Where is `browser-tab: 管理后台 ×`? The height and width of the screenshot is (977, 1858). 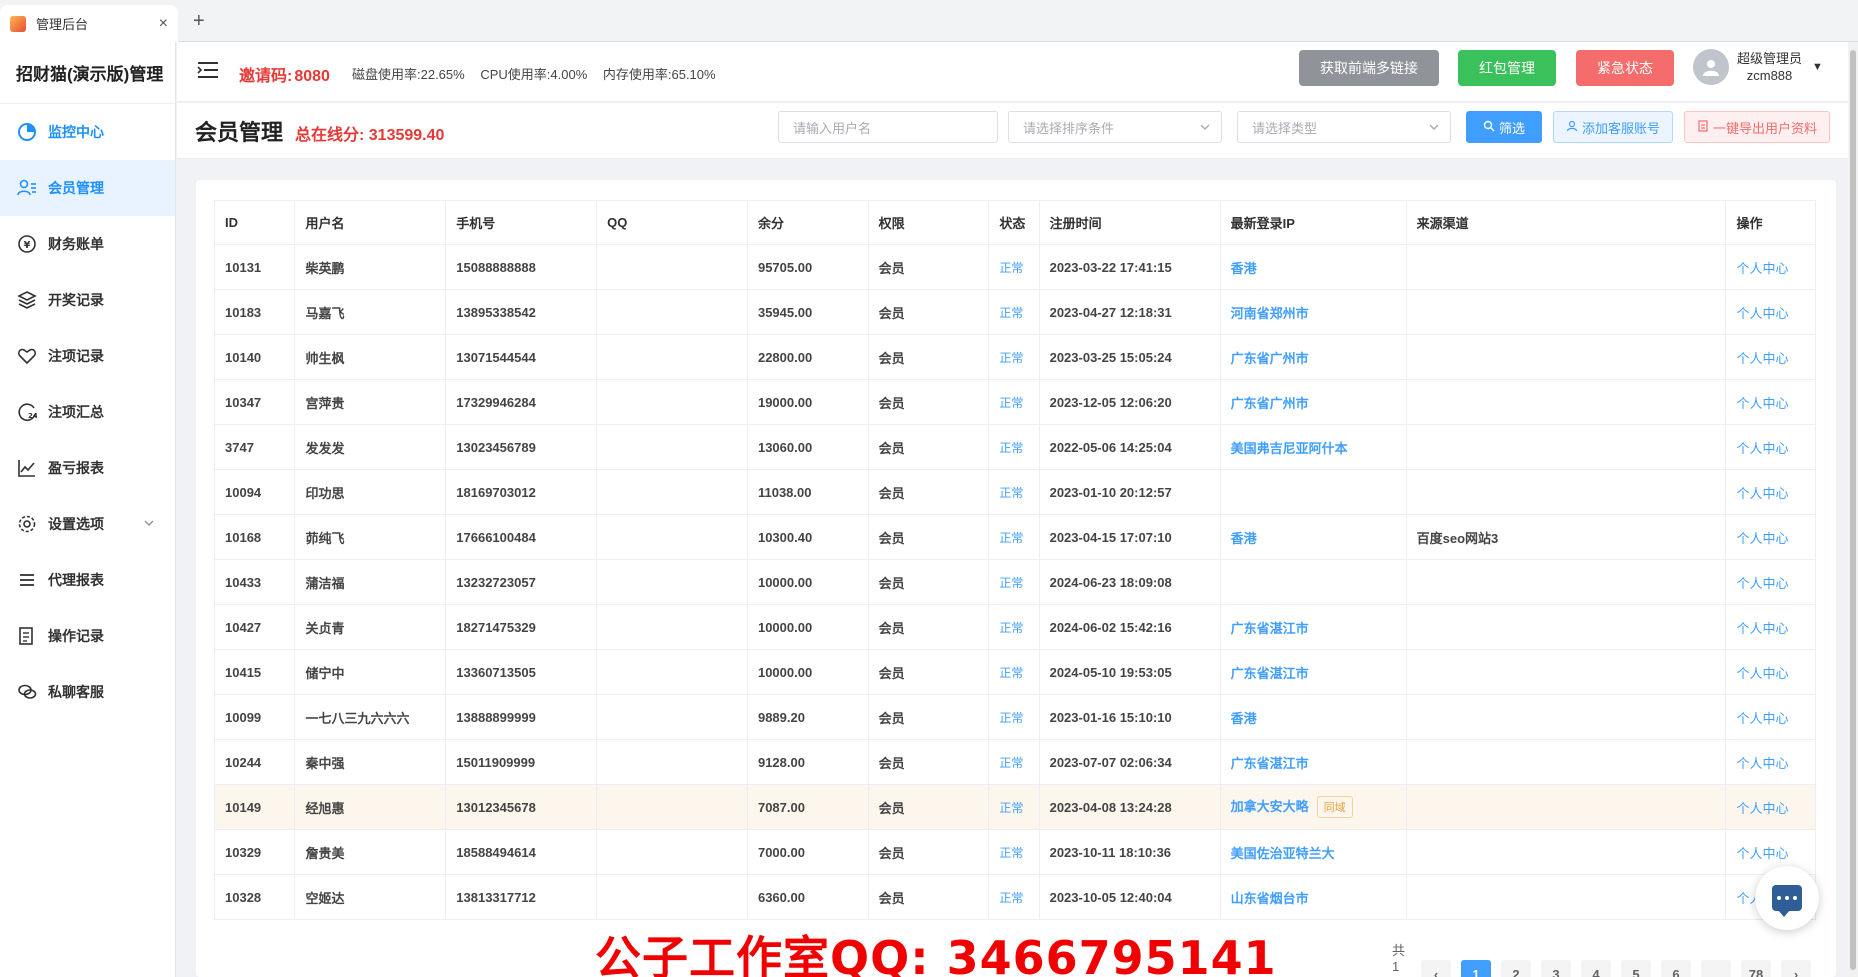 browser-tab: 管理后台 × is located at coordinates (89, 23).